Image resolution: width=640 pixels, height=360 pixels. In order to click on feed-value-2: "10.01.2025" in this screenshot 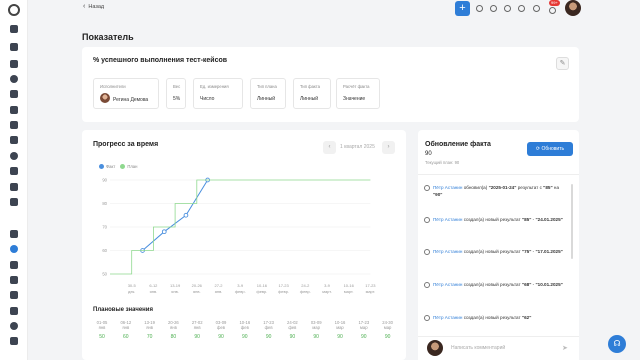, I will do `click(549, 284)`.